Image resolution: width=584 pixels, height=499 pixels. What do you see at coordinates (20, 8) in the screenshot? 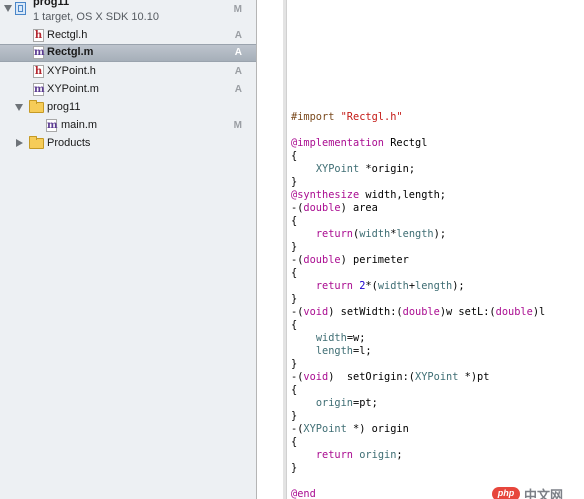
I see `xcode-project-icon` at bounding box center [20, 8].